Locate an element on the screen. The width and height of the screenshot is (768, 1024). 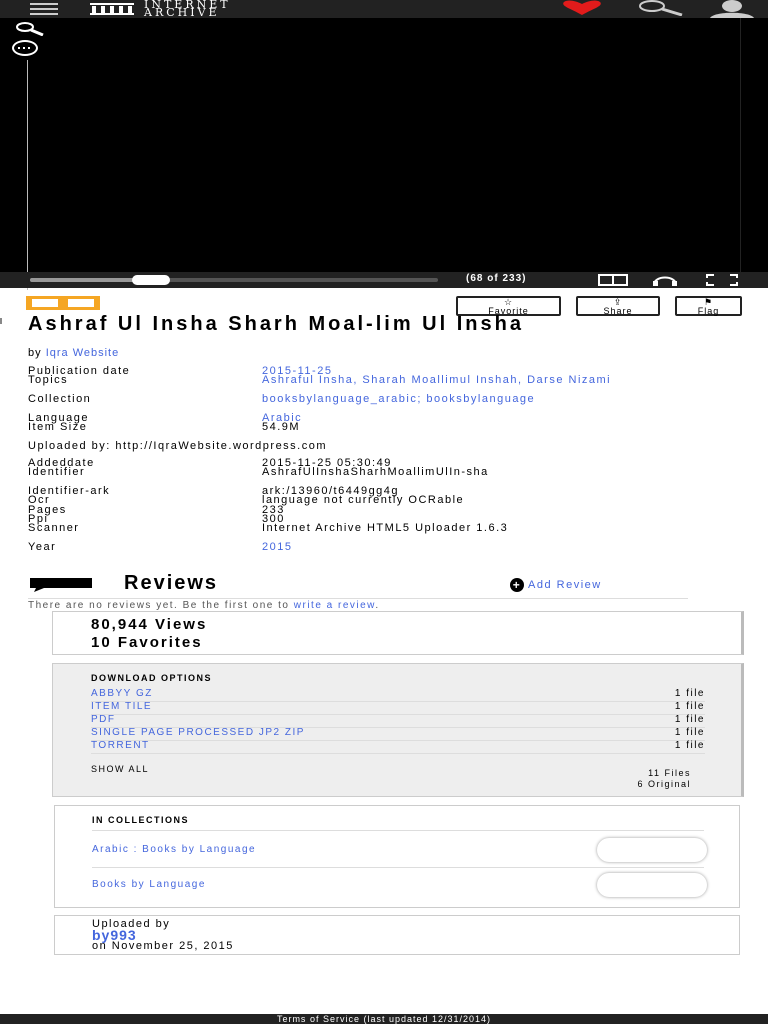
views-count: 80,944 Views is located at coordinates (149, 624).